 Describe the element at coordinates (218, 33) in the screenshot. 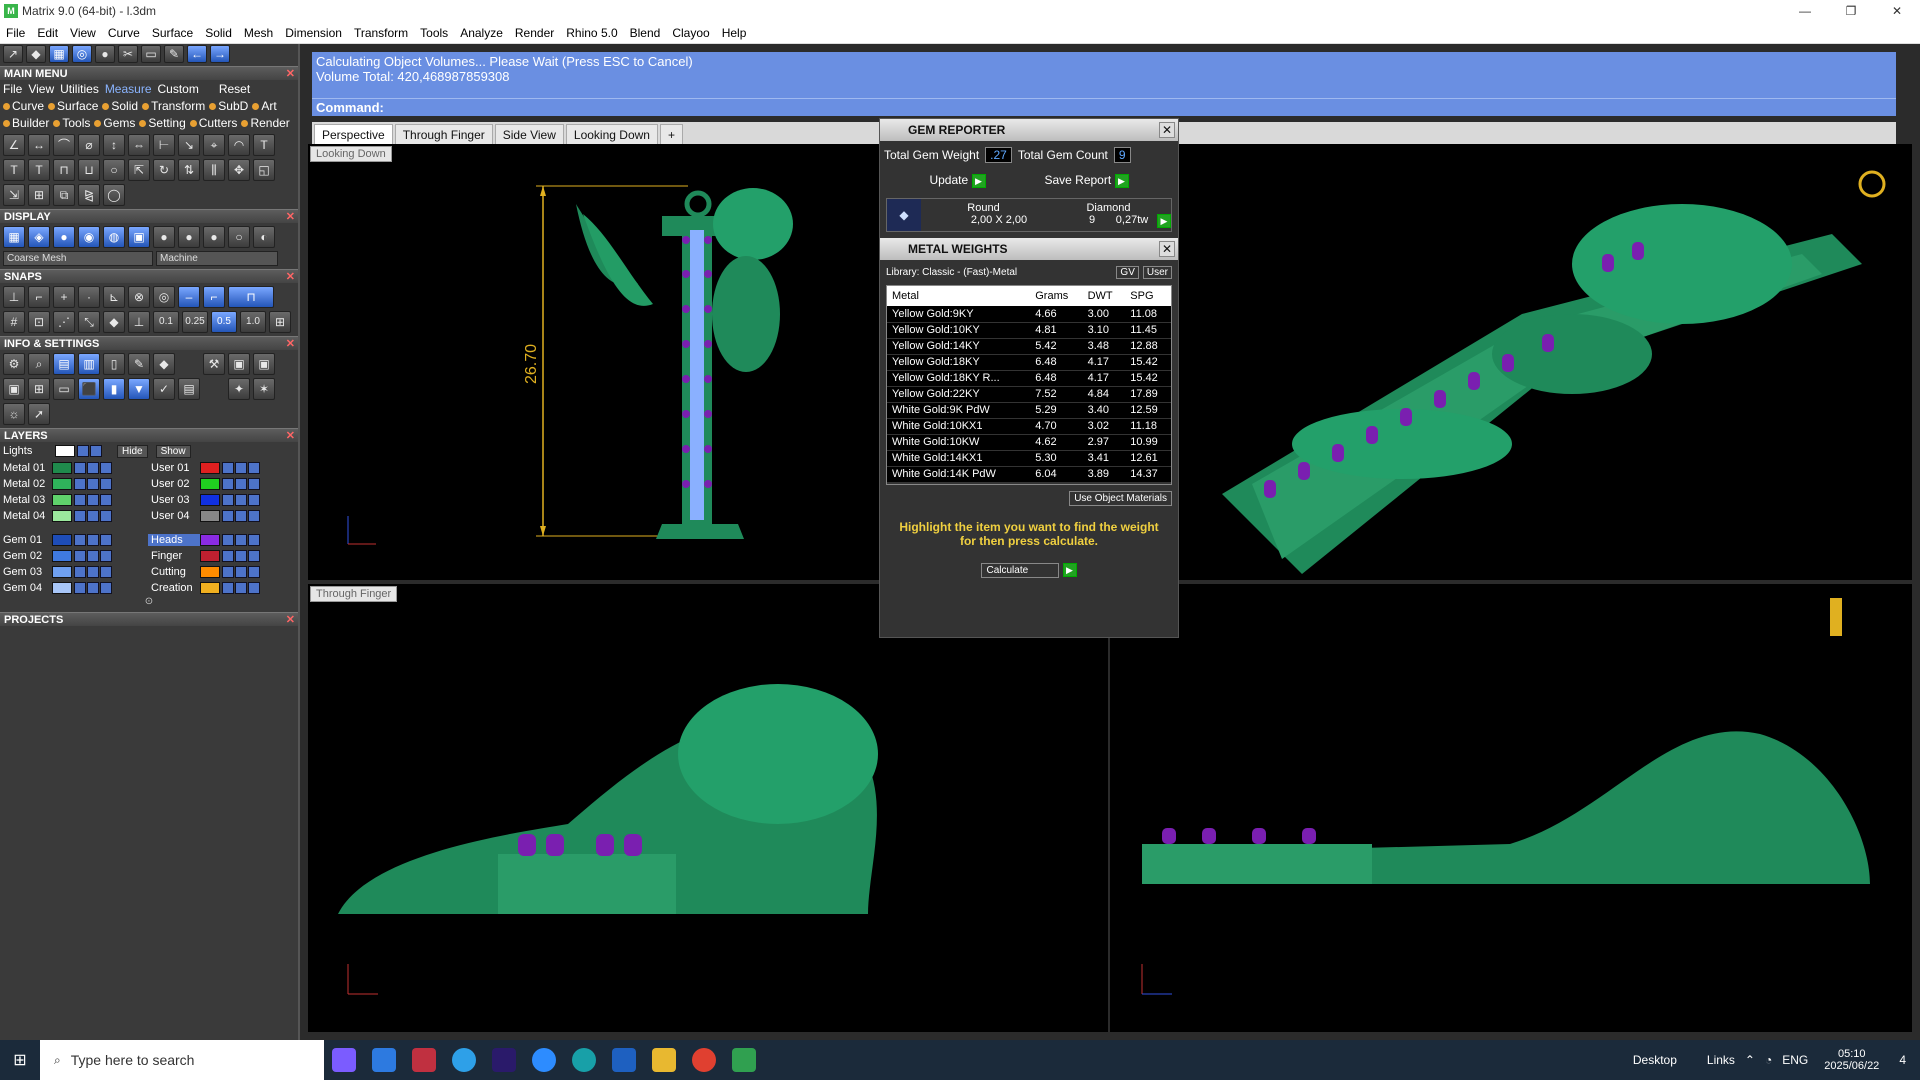

I see `menu-solid: Solid` at that location.